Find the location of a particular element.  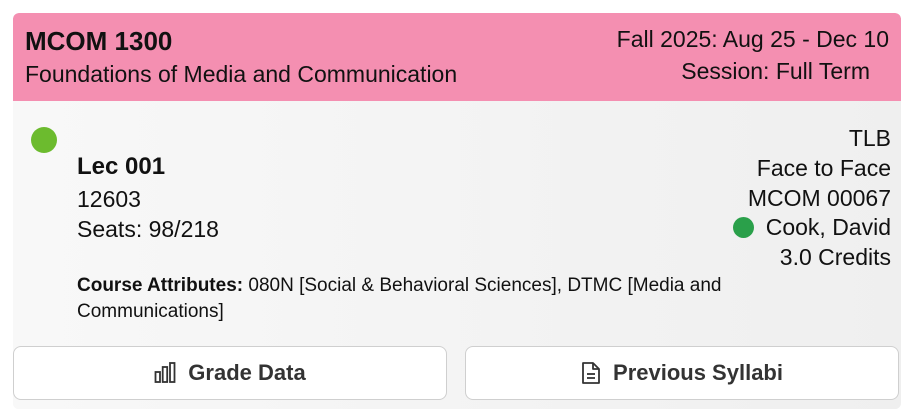

instructor-status-icon is located at coordinates (743, 227).